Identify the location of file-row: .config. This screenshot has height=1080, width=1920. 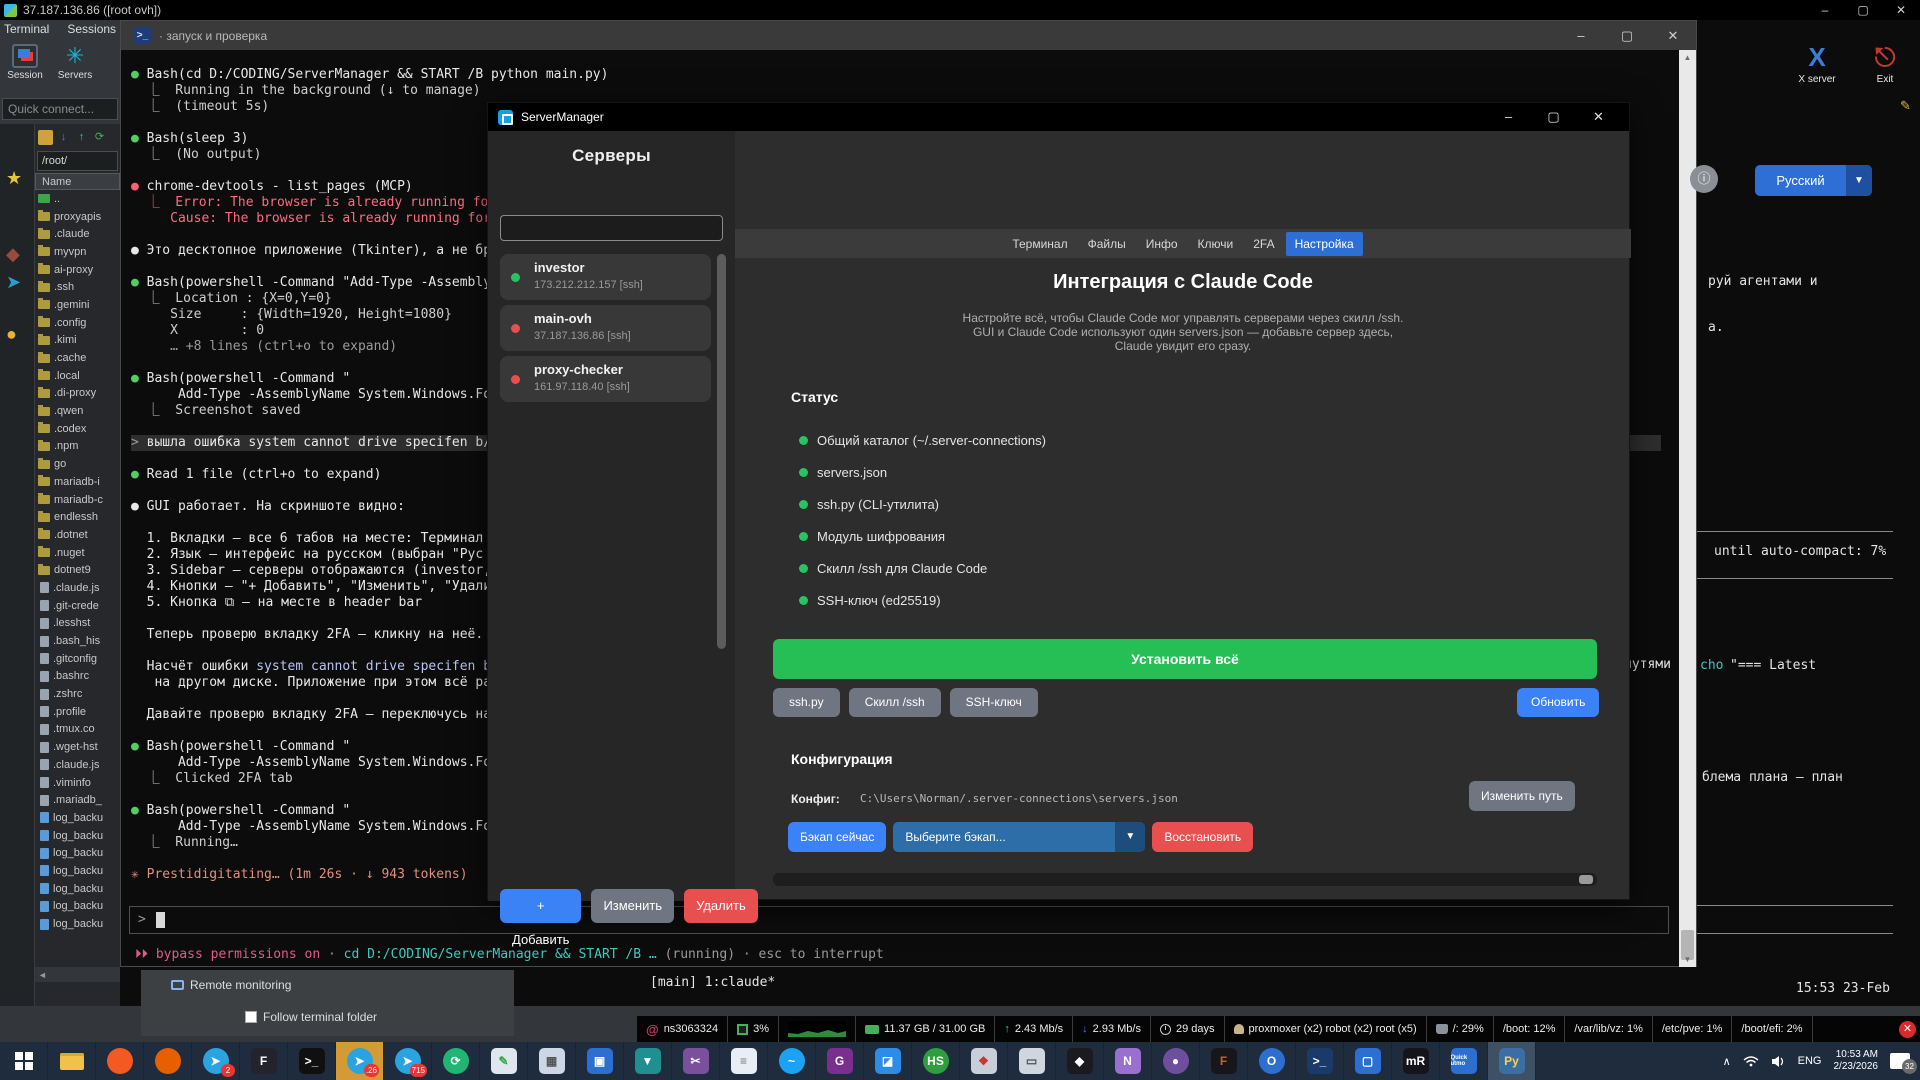
(77, 323).